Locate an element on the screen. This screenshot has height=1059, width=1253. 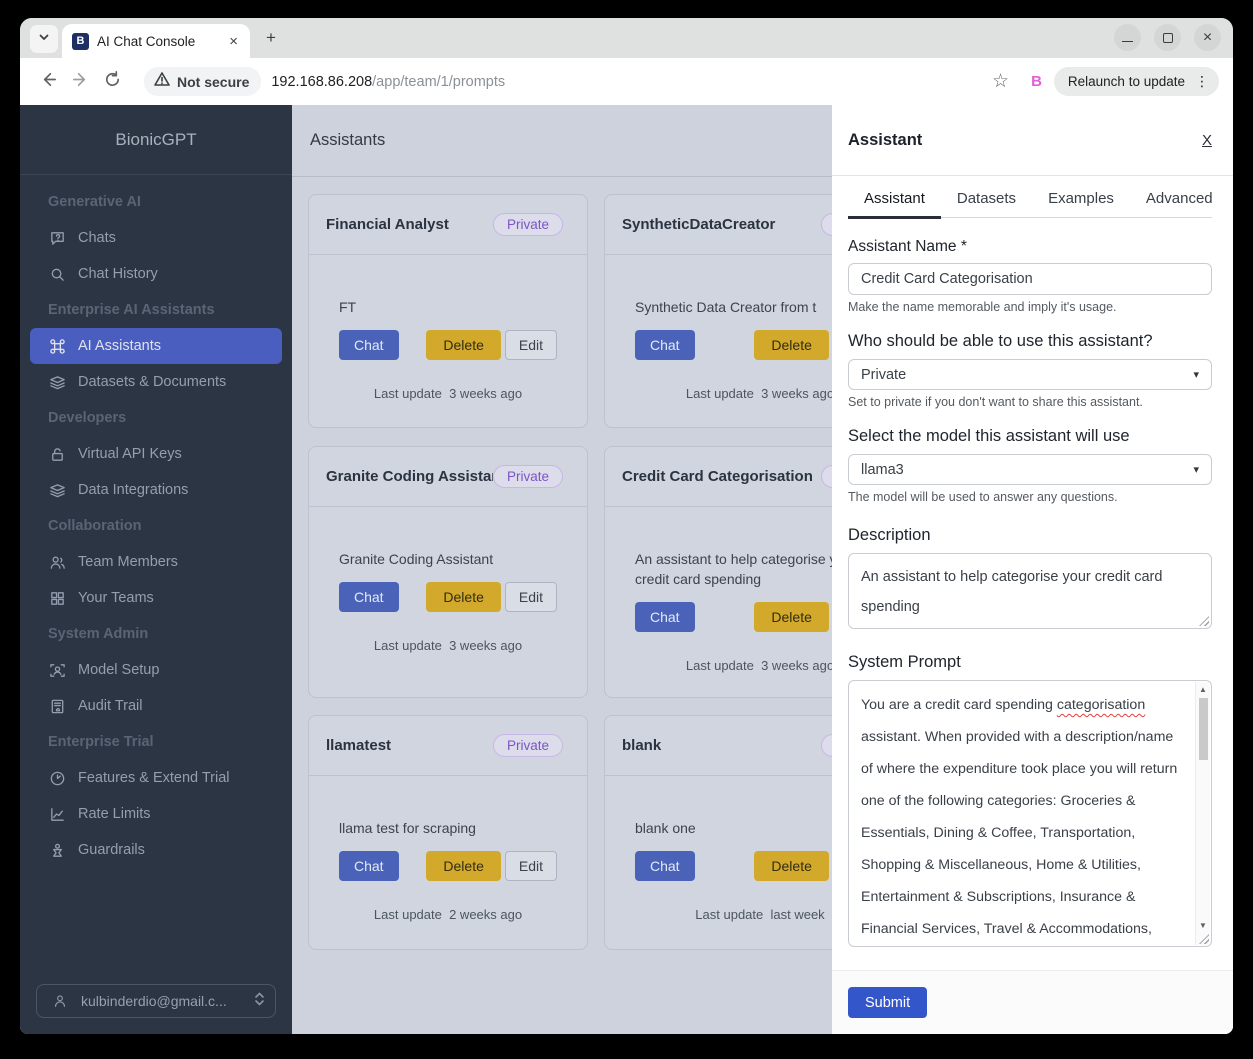
back-button is located at coordinates (48, 82).